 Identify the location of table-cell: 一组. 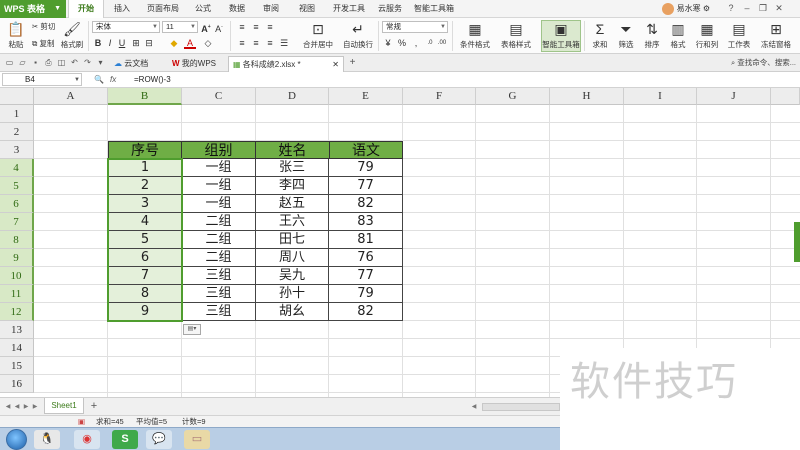
(219, 168).